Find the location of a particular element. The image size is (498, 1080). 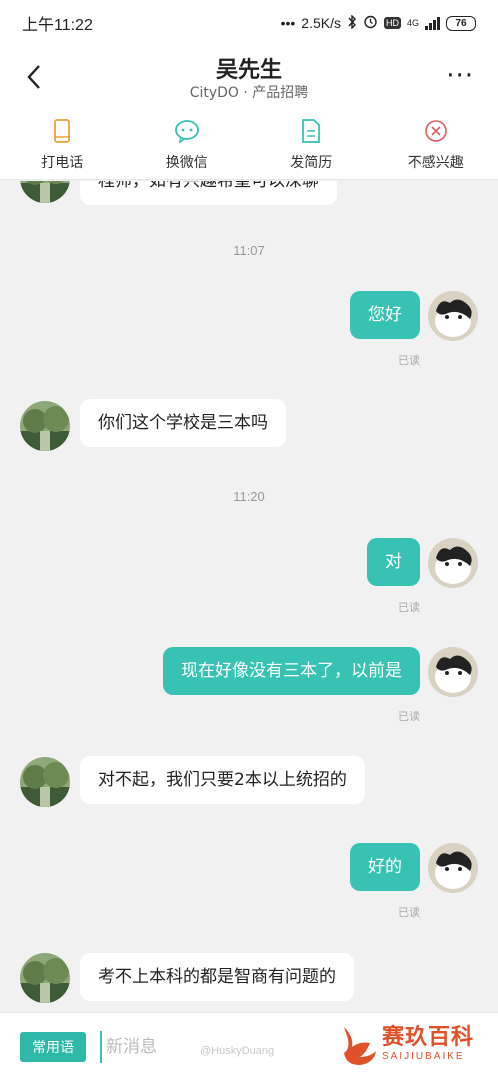

input-bar: 常用语 @HuskyDuang 赛玖百科 SAIJIUBAIKE is located at coordinates (249, 1046).